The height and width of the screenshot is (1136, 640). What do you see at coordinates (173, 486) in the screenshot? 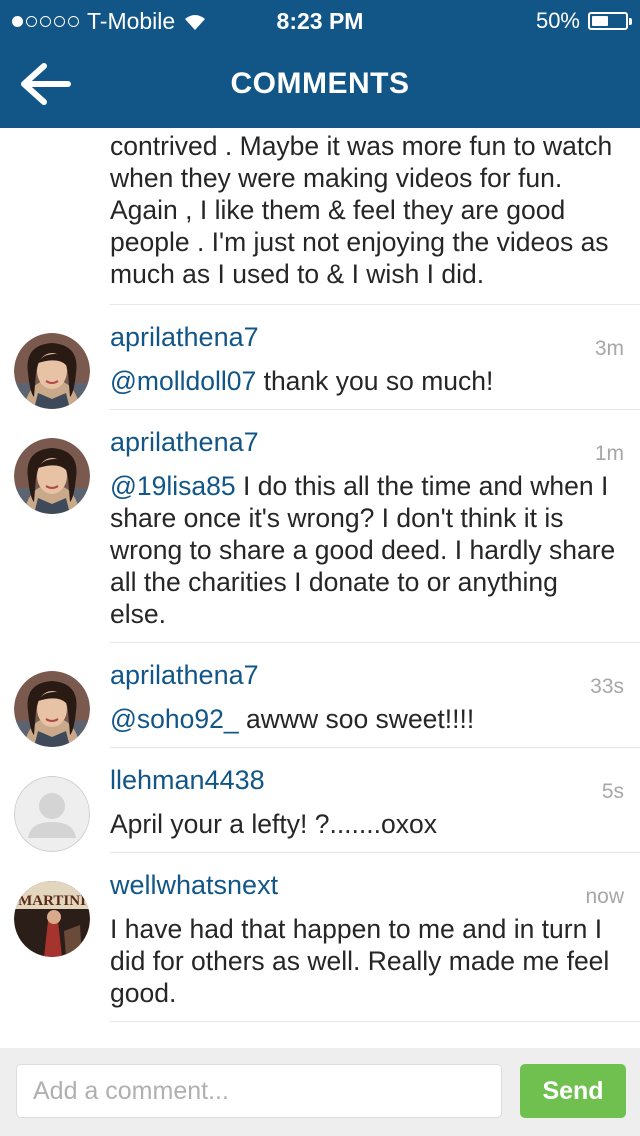
I see `mention-link: @19lisa85` at bounding box center [173, 486].